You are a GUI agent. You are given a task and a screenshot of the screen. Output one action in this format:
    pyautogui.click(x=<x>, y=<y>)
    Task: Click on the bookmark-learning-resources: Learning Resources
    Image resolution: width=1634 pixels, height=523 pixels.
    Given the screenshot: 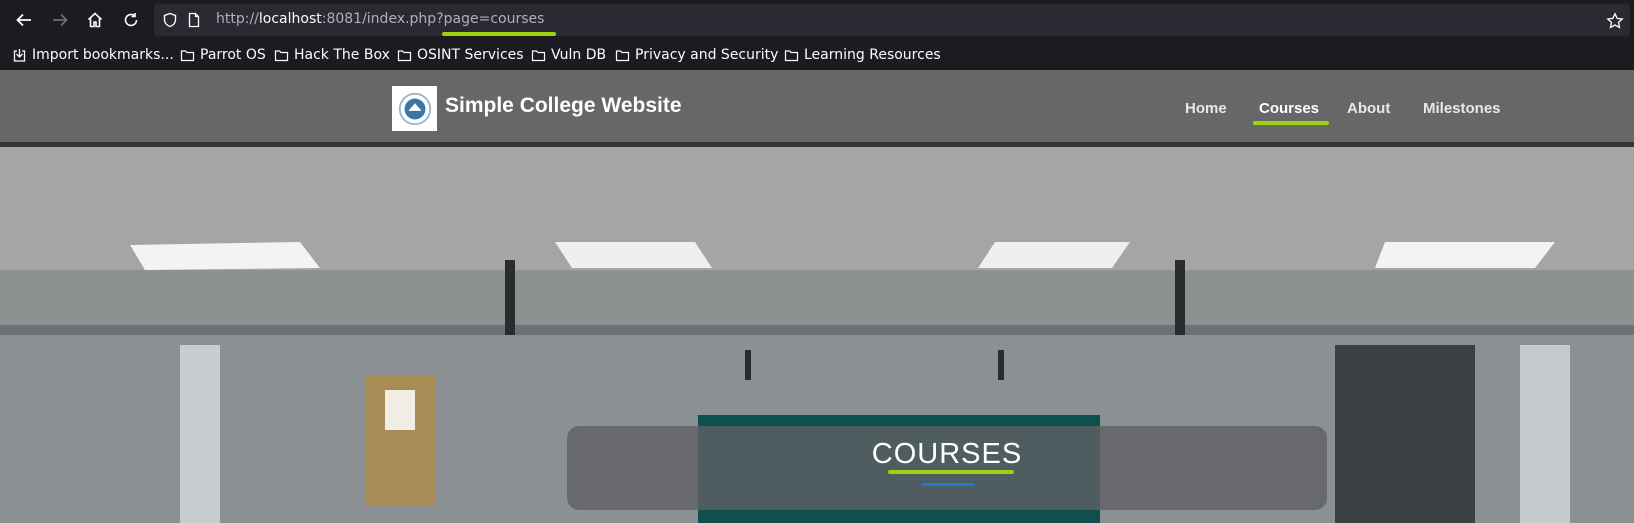 What is the action you would take?
    pyautogui.click(x=862, y=55)
    